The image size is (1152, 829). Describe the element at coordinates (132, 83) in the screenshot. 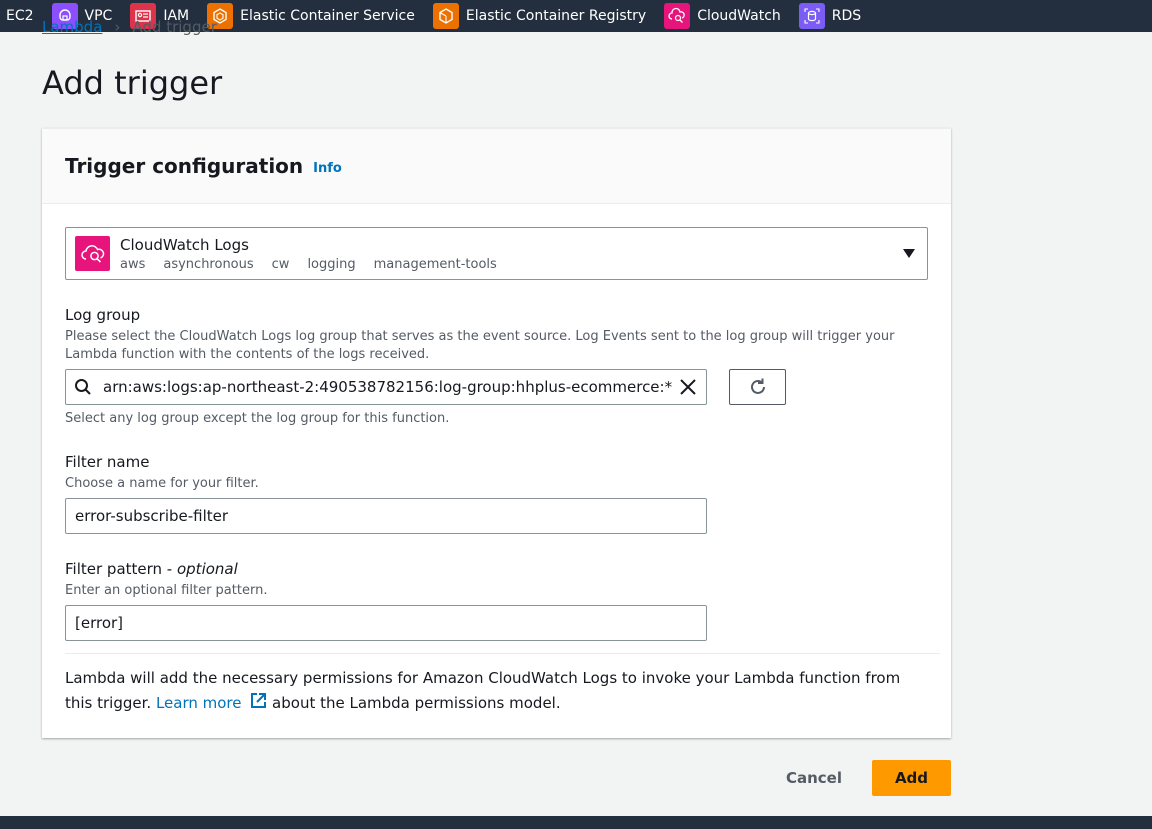

I see `page-title: Add trigger` at that location.